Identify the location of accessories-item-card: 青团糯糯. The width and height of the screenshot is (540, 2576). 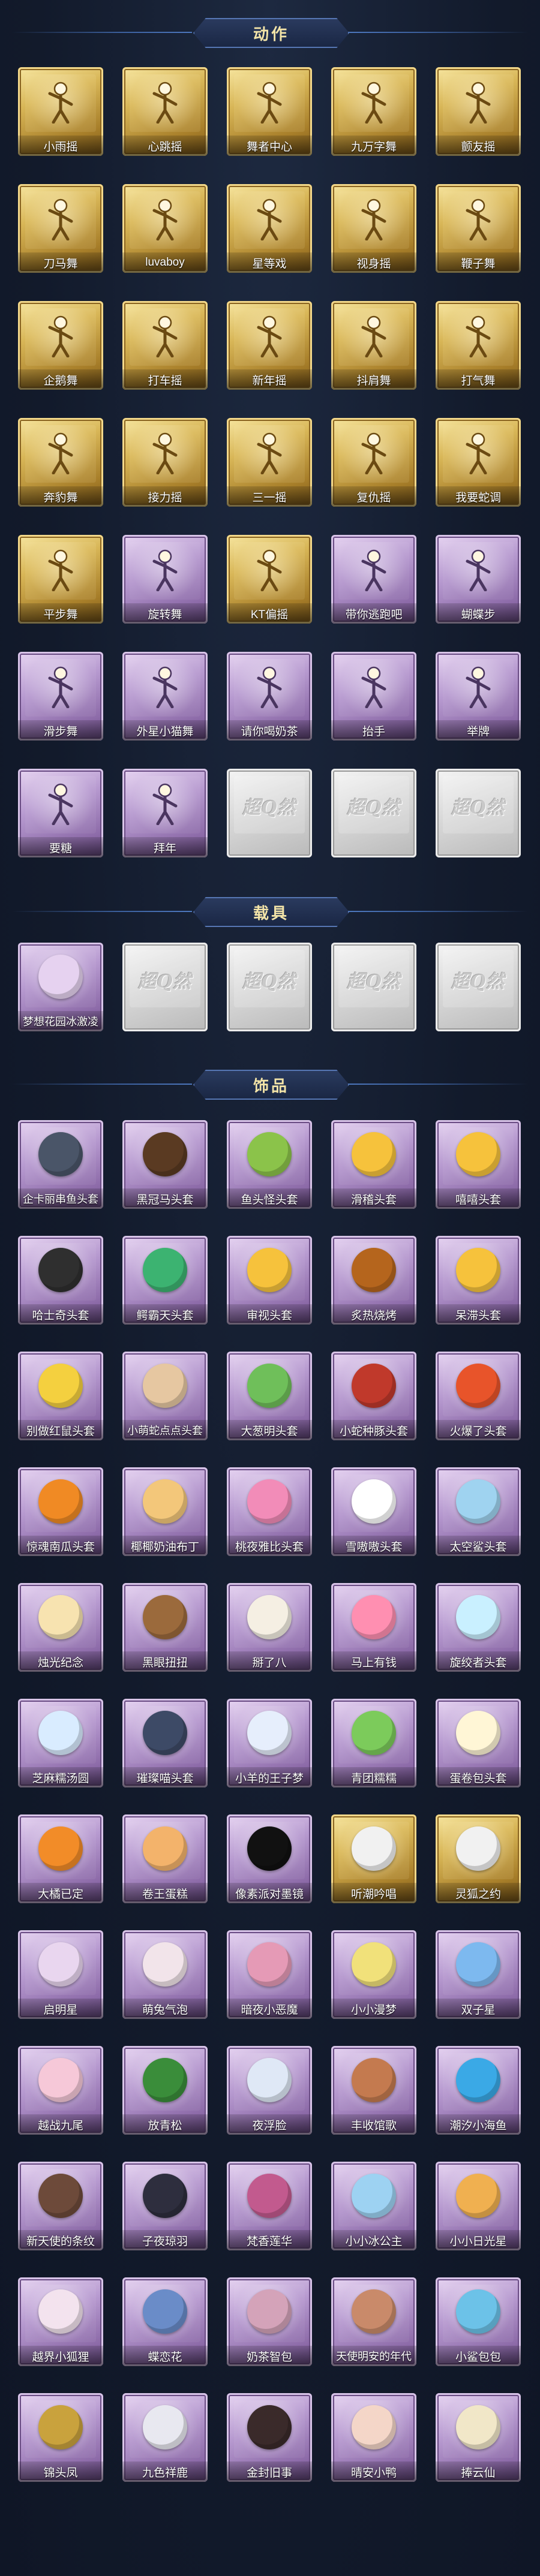
(373, 1743).